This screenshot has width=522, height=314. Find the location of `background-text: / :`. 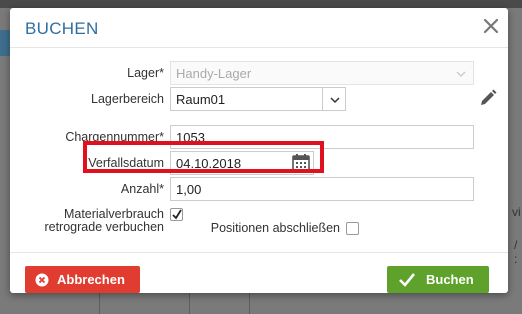

background-text: / : is located at coordinates (516, 252).